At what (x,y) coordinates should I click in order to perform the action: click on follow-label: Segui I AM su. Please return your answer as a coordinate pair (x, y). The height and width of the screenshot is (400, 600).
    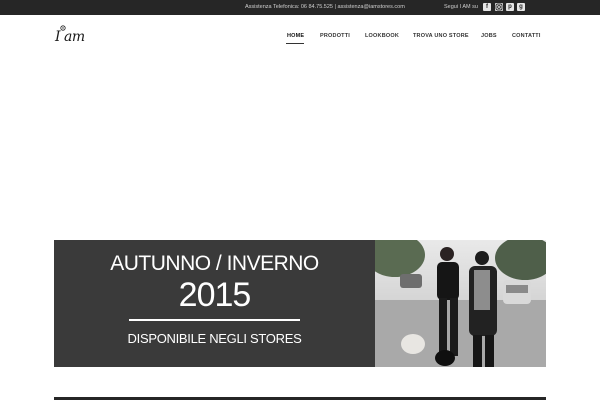
    Looking at the image, I should click on (461, 7).